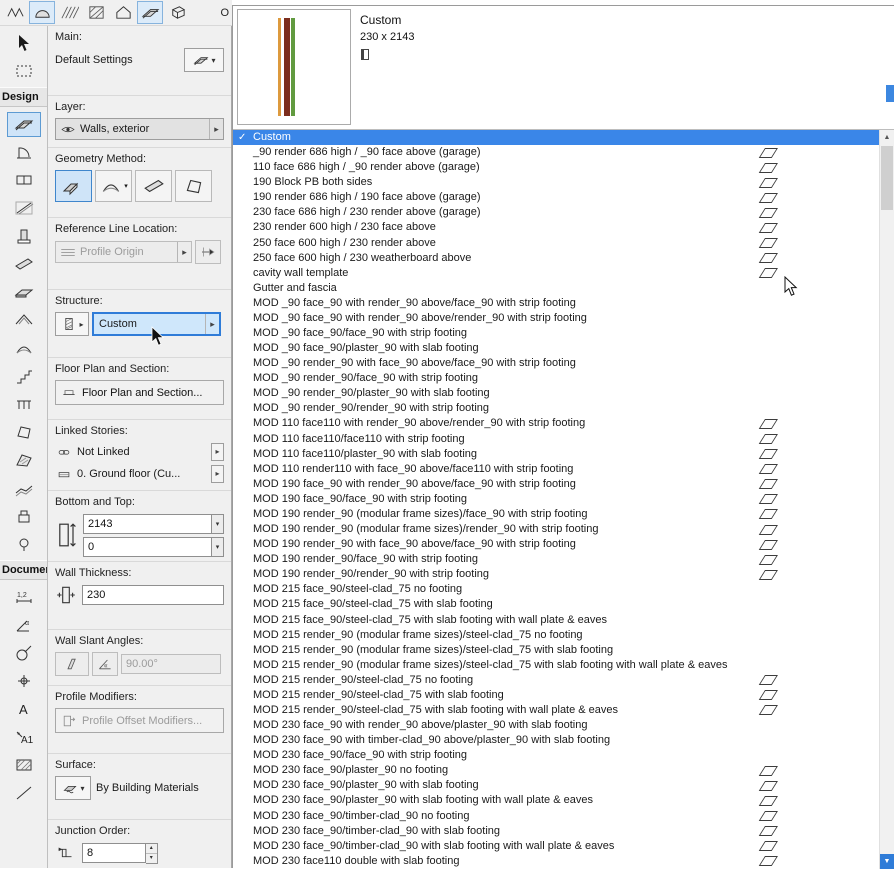  What do you see at coordinates (148, 523) in the screenshot?
I see `wall-top-input` at bounding box center [148, 523].